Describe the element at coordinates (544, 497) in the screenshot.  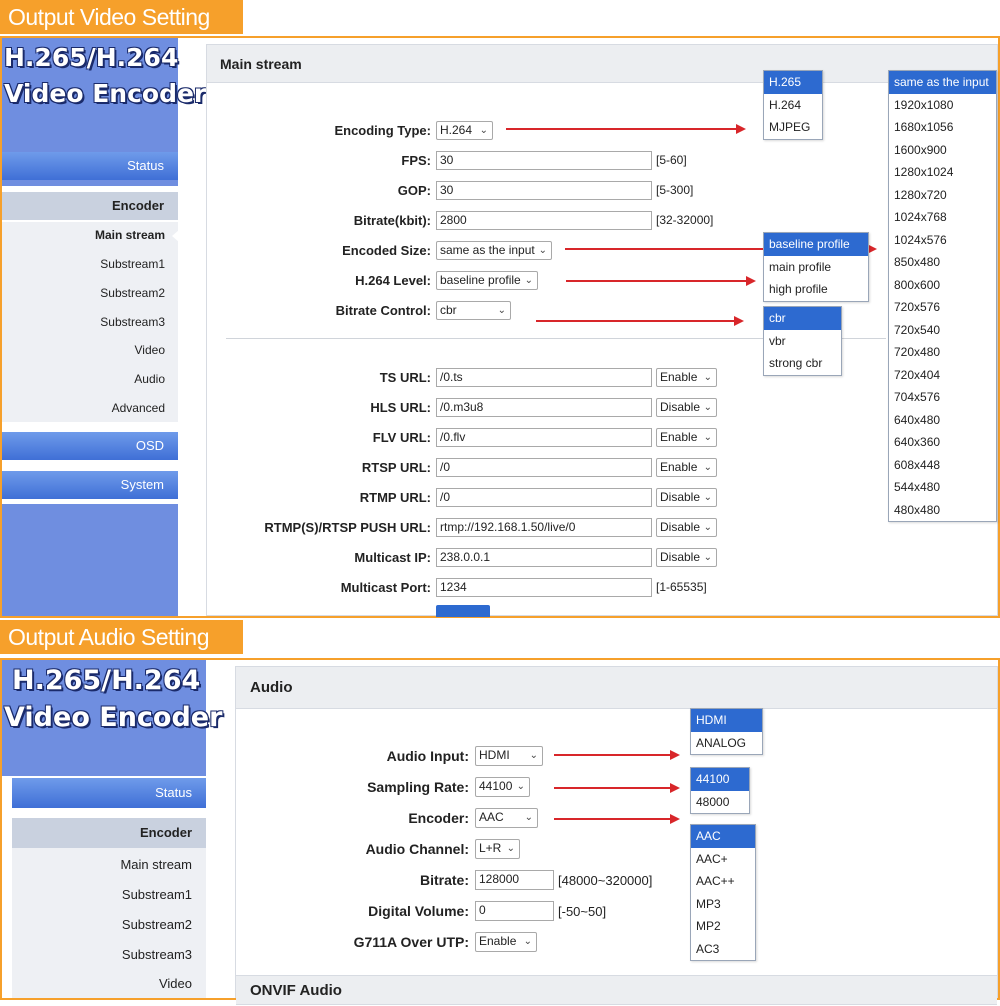
I see `rtmp-url-input: /0` at that location.